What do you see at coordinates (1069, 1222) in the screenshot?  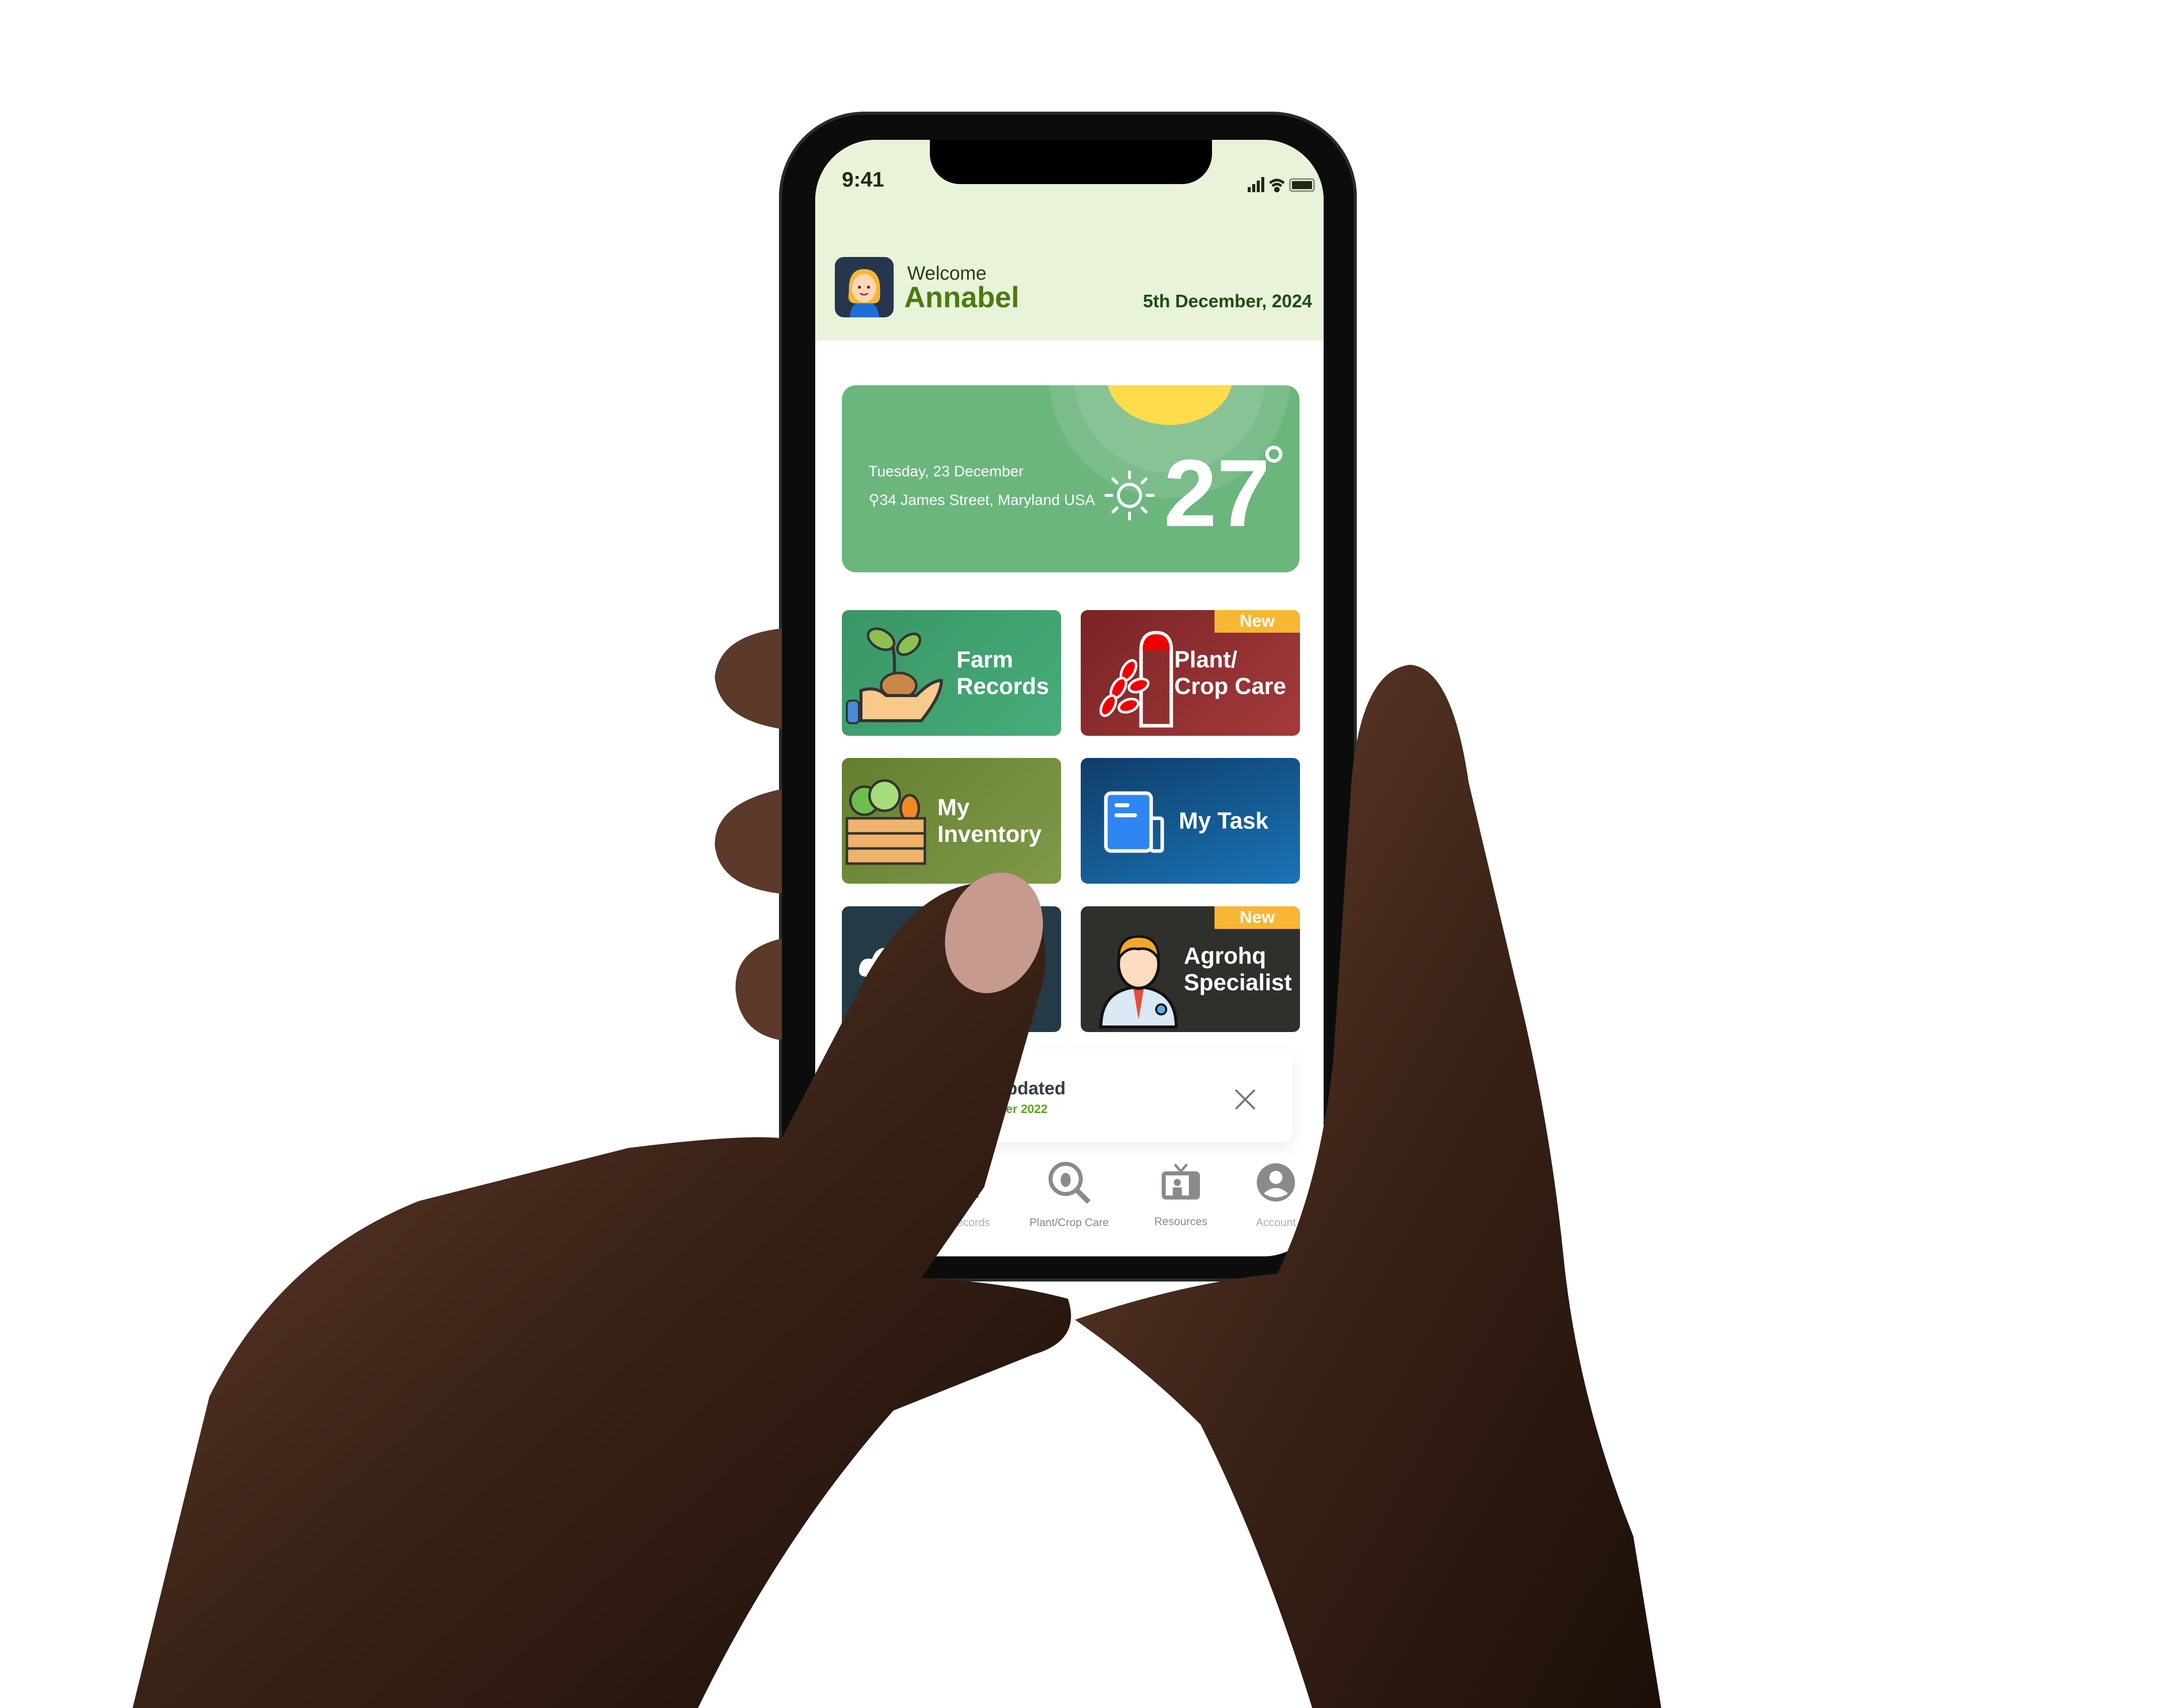 I see `nav-plant-crop-care: Plant/Crop Care` at bounding box center [1069, 1222].